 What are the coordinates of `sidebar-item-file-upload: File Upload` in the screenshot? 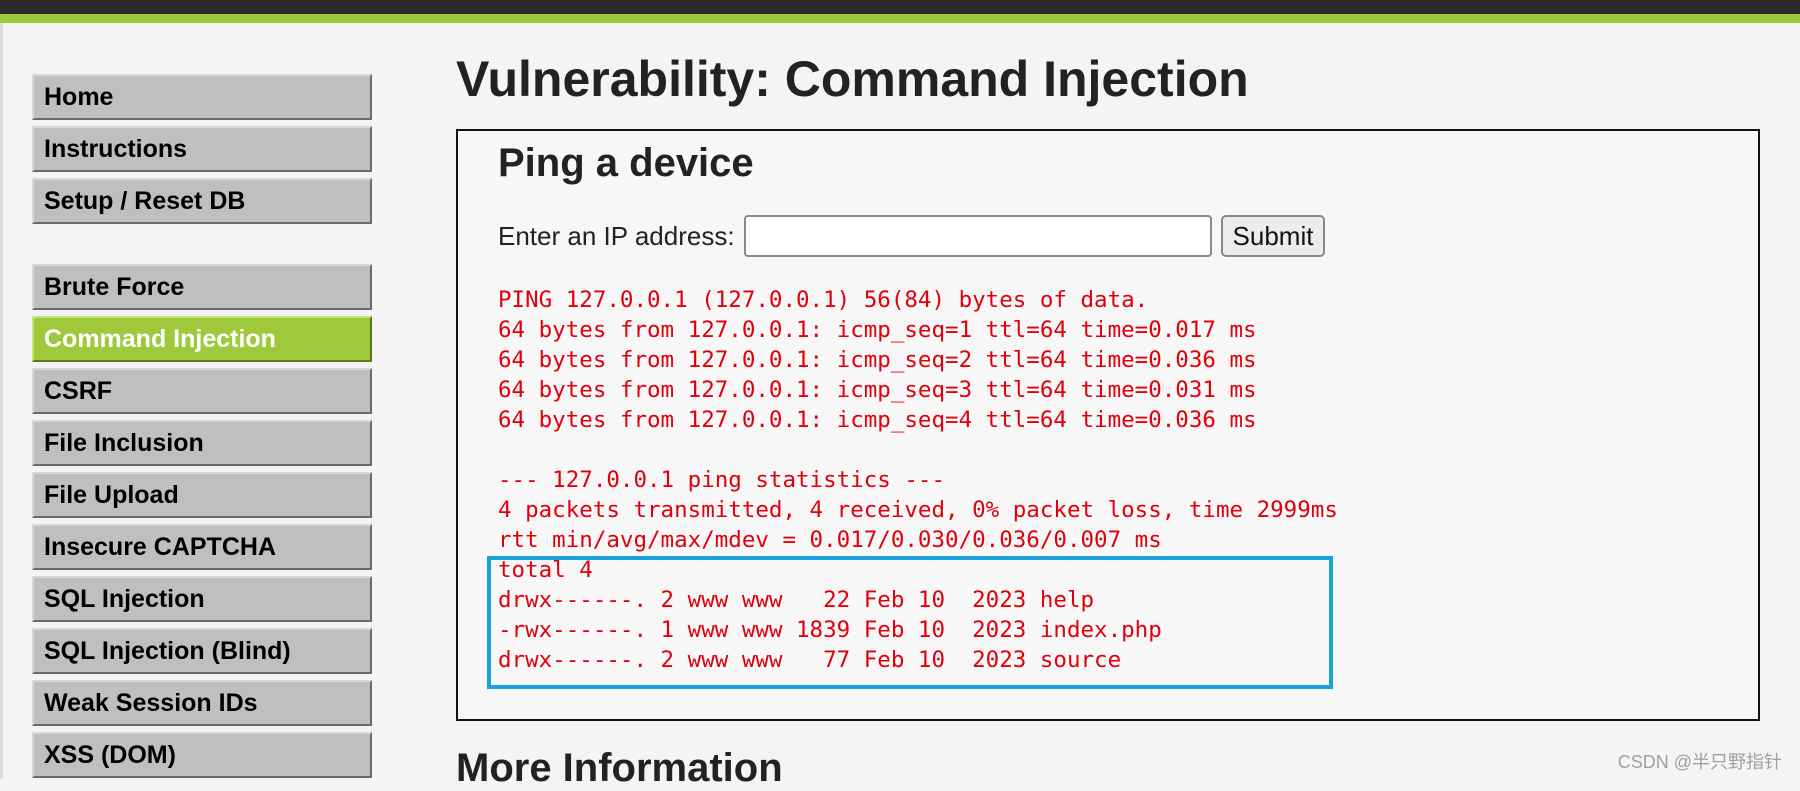 It's located at (202, 495).